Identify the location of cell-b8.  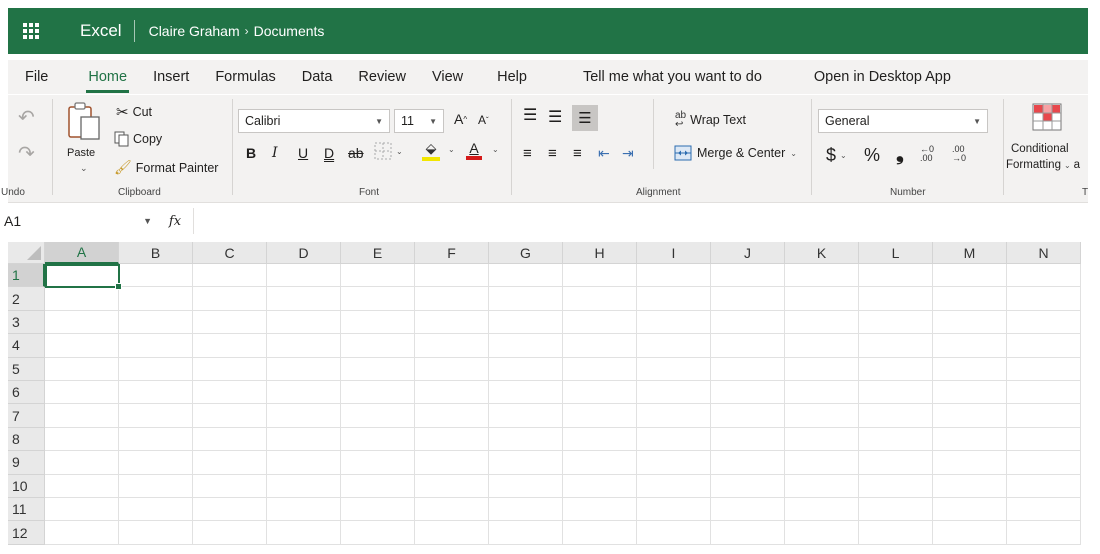
(156, 439).